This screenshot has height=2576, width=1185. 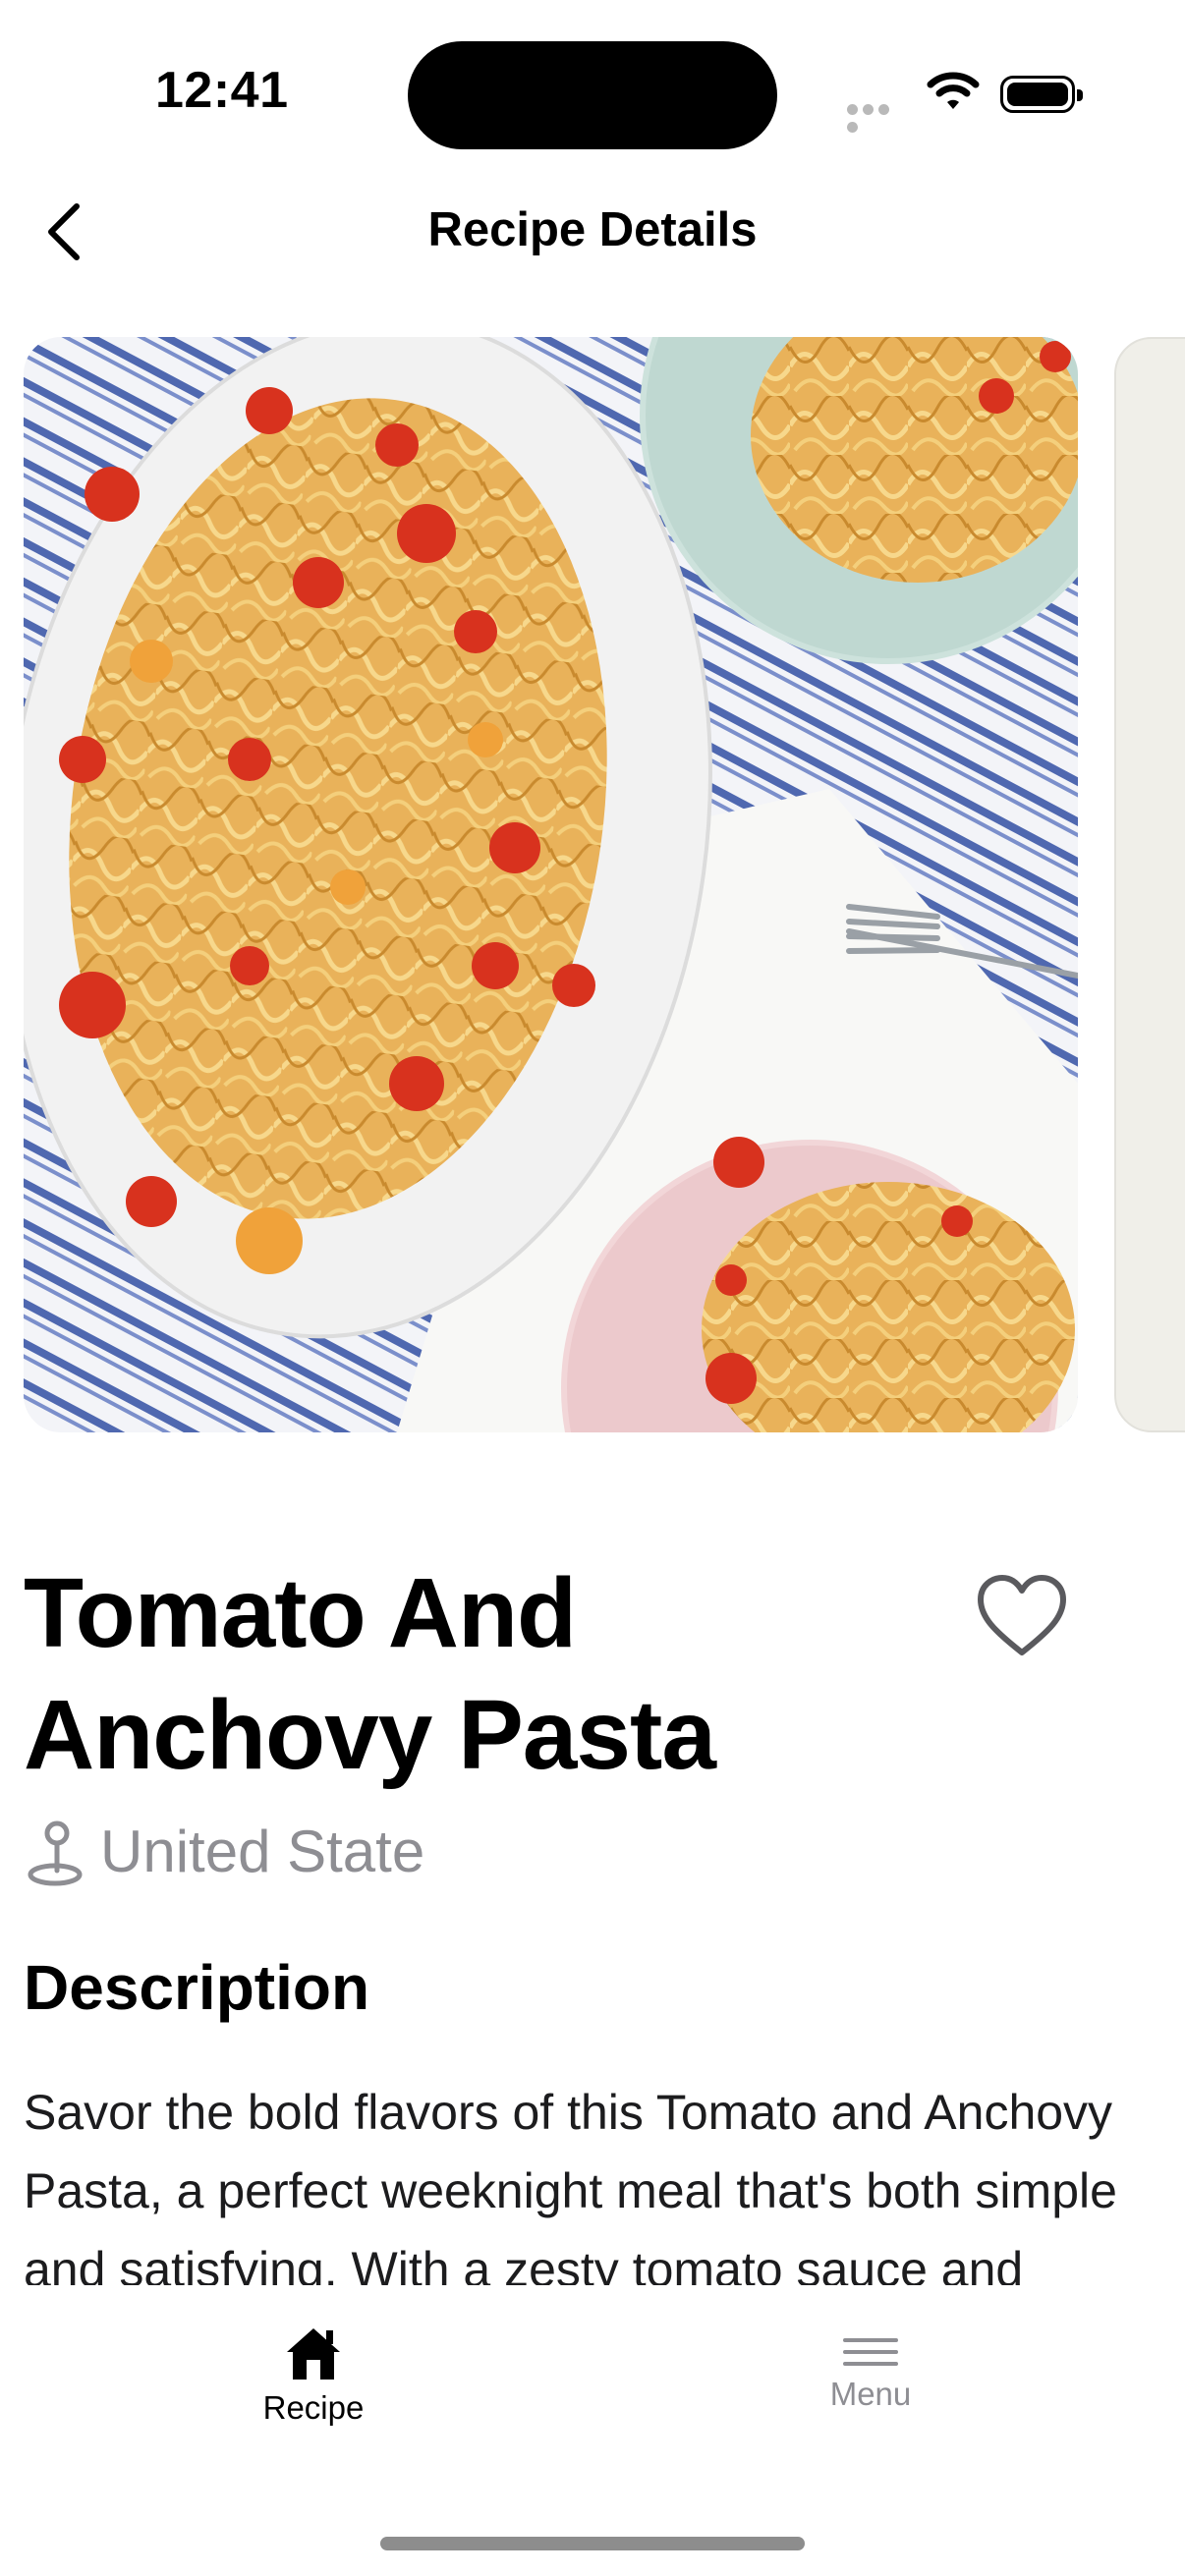 What do you see at coordinates (222, 90) in the screenshot?
I see `status-time: 12:41` at bounding box center [222, 90].